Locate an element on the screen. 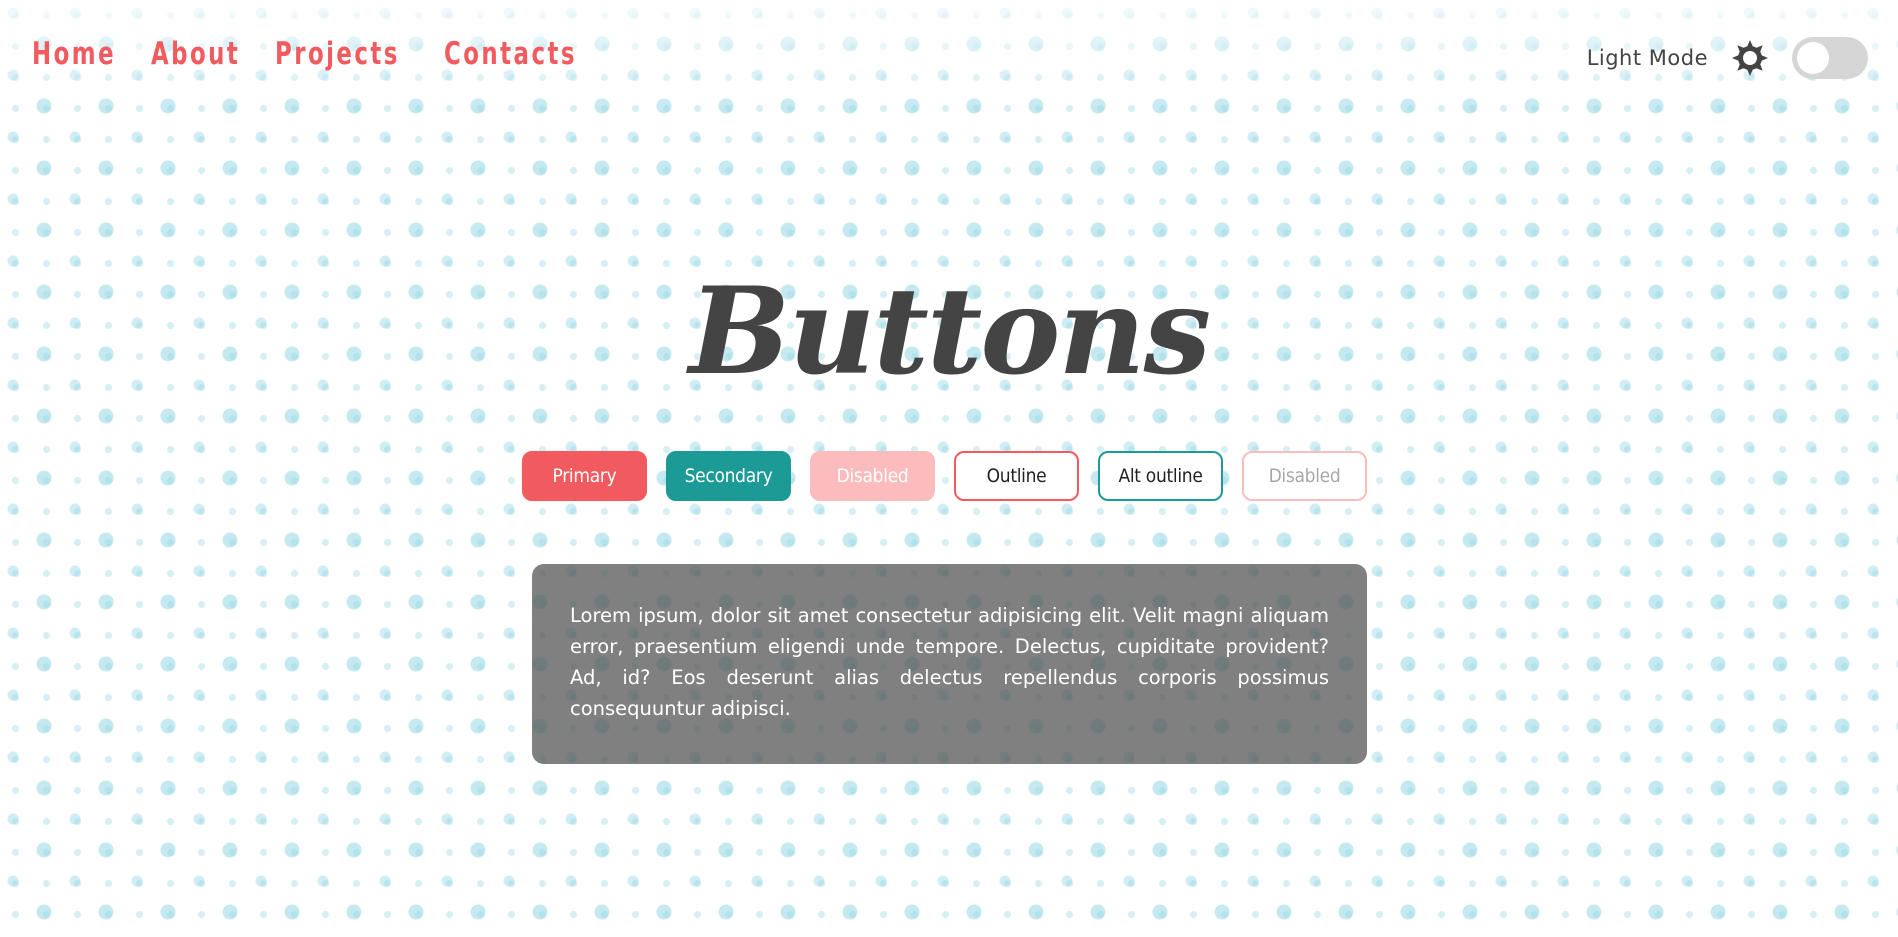 The image size is (1898, 937). nav-contacts-link: Contacts is located at coordinates (510, 54).